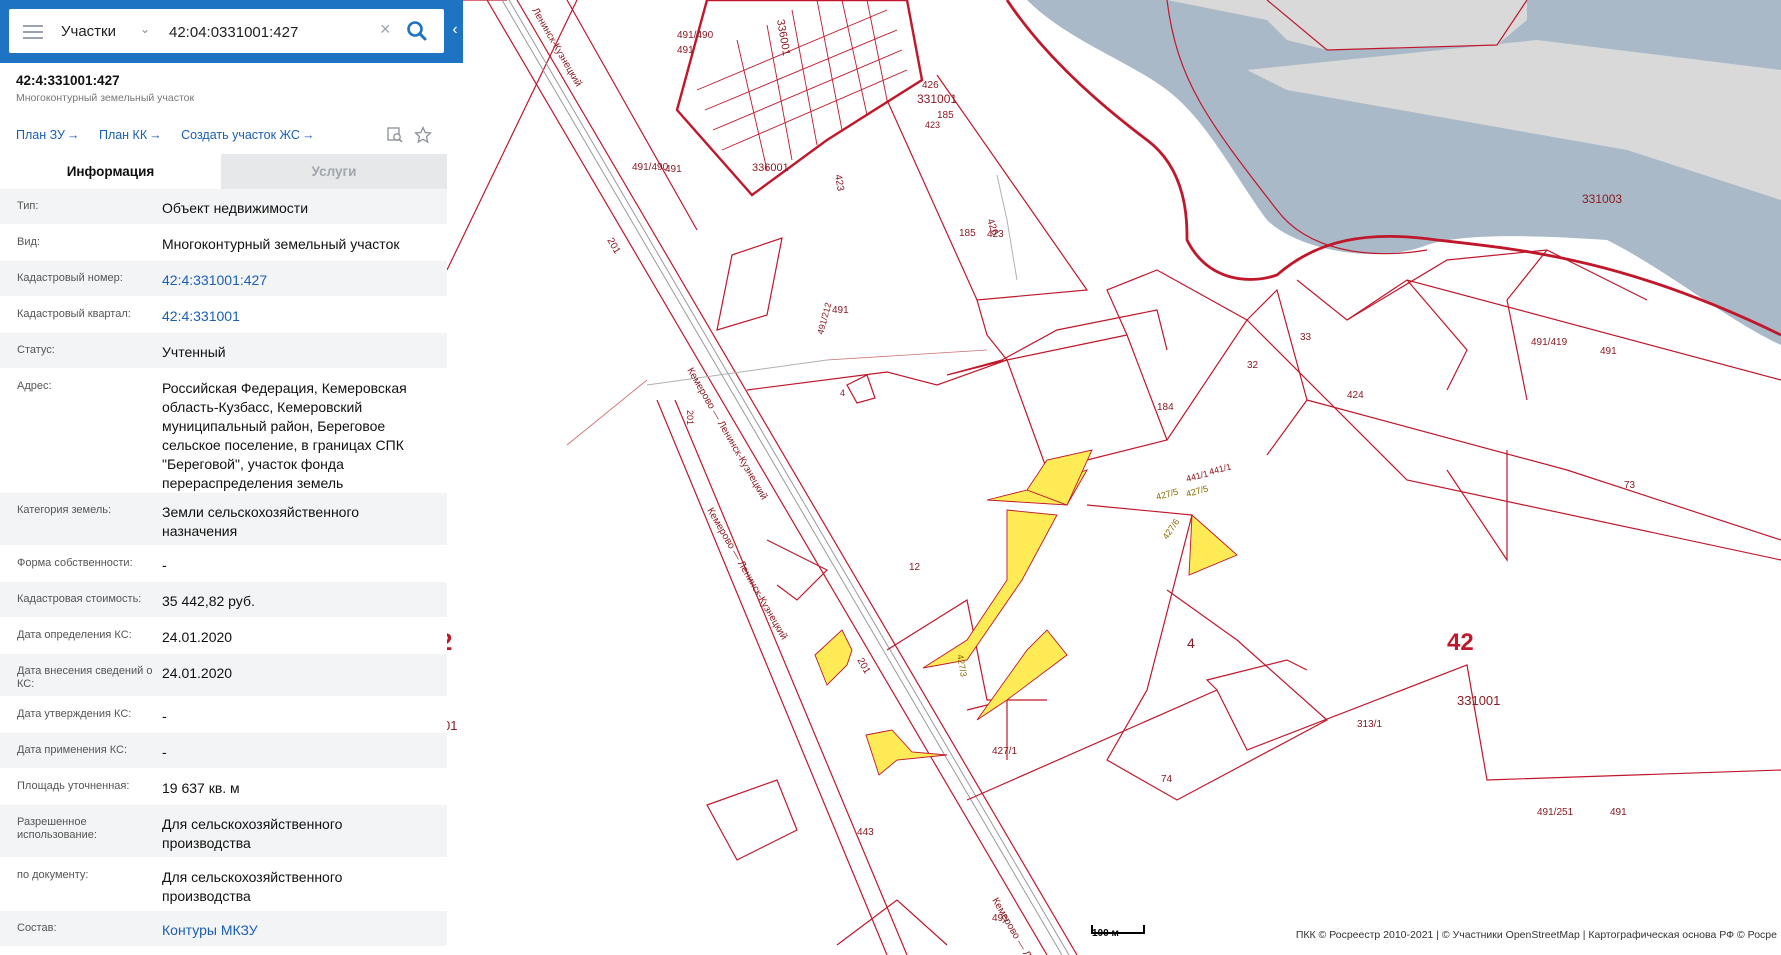  What do you see at coordinates (28, 206) in the screenshot?
I see `attribute-label: Тип:` at bounding box center [28, 206].